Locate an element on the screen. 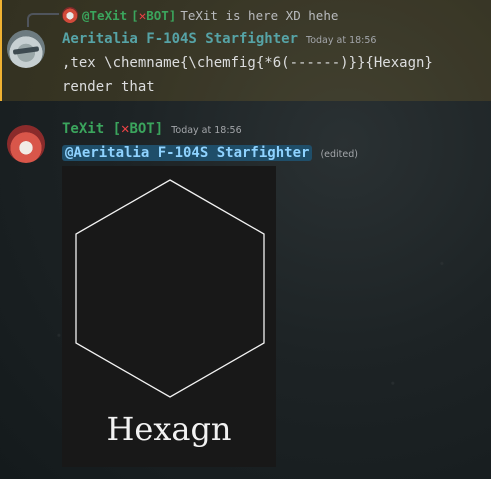 The width and height of the screenshot is (491, 479). message-header: TeXit [✕BOT] Today at 18:56 is located at coordinates (152, 129).